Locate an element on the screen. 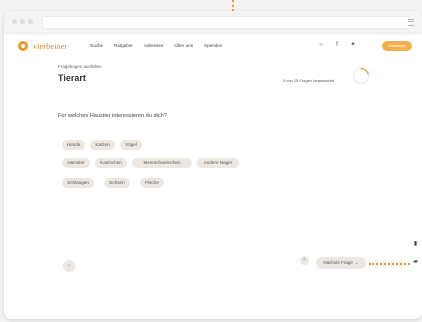 The image size is (422, 322). user-icon: ○ is located at coordinates (321, 45).